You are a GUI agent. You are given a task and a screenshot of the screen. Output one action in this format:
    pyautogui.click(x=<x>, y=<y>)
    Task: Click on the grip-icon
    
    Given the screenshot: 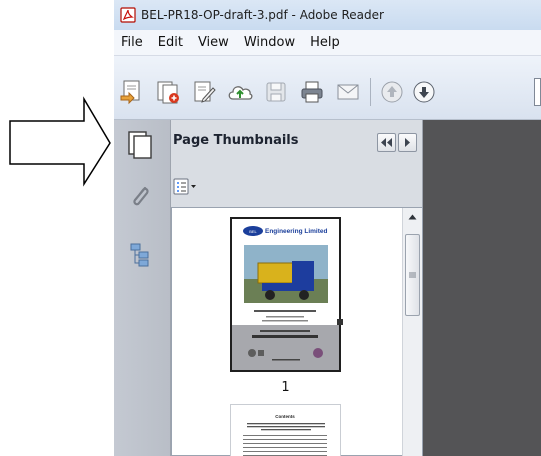 What is the action you would take?
    pyautogui.click(x=412, y=275)
    